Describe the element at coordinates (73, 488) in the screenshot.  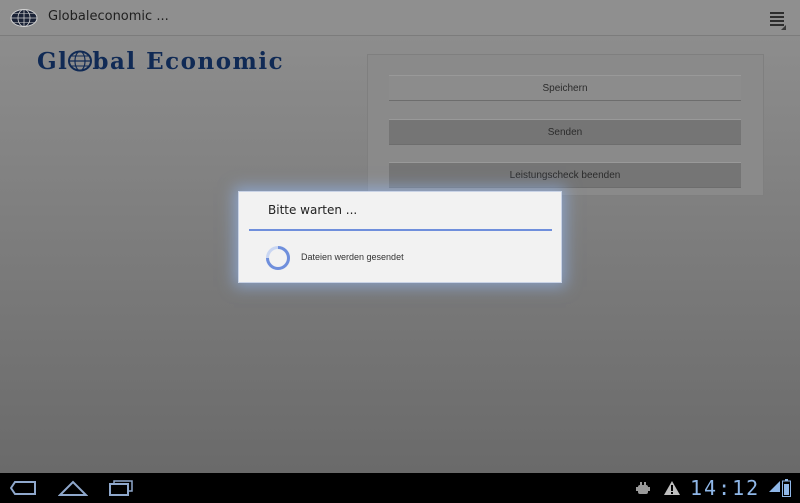
I see `home-icon` at that location.